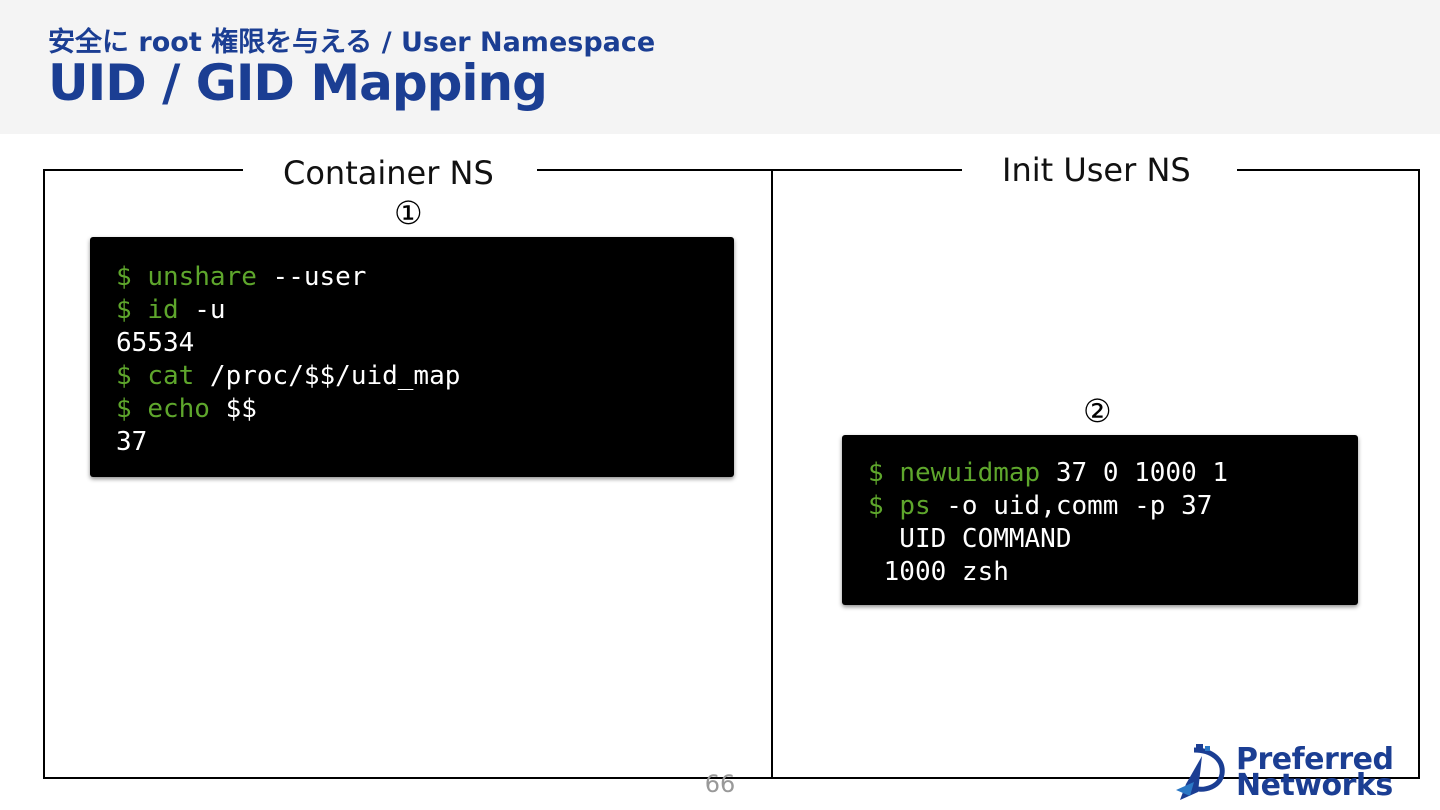 This screenshot has width=1440, height=810. What do you see at coordinates (388, 173) in the screenshot?
I see `container-ns-label: Container NS` at bounding box center [388, 173].